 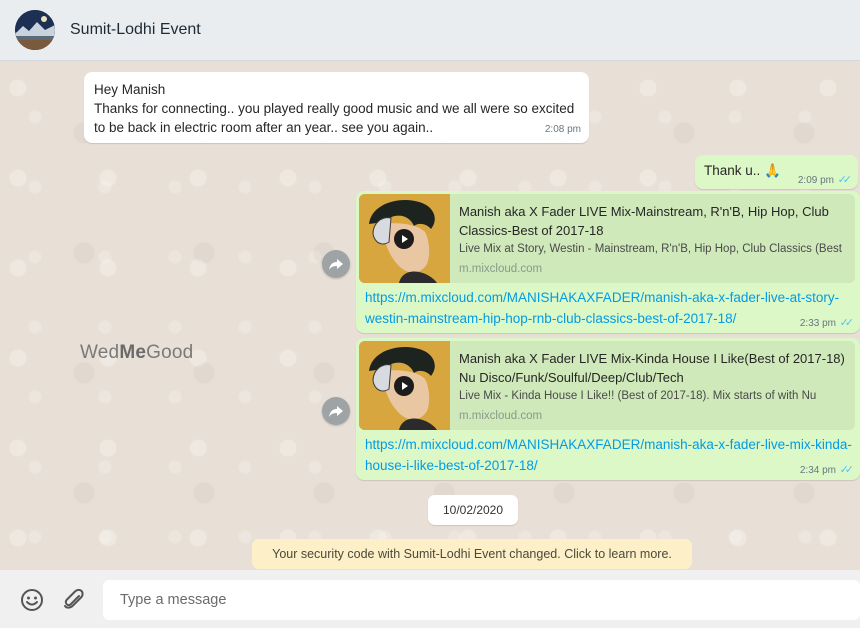 What do you see at coordinates (100, 352) in the screenshot?
I see `watermark-part: Wed` at bounding box center [100, 352].